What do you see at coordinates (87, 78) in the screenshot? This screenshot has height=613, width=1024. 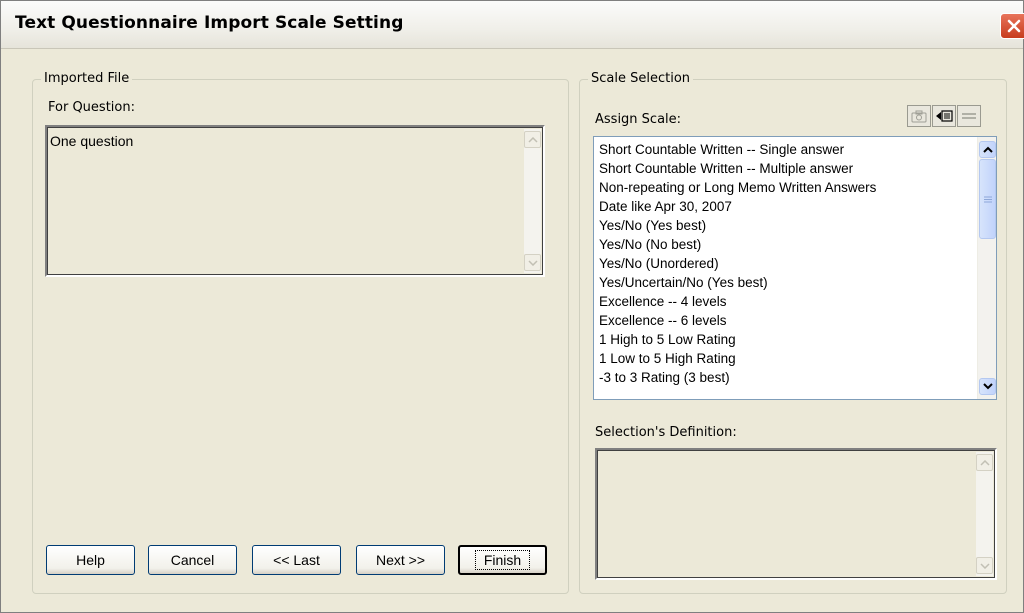 I see `imported-file-group-title: Imported File` at bounding box center [87, 78].